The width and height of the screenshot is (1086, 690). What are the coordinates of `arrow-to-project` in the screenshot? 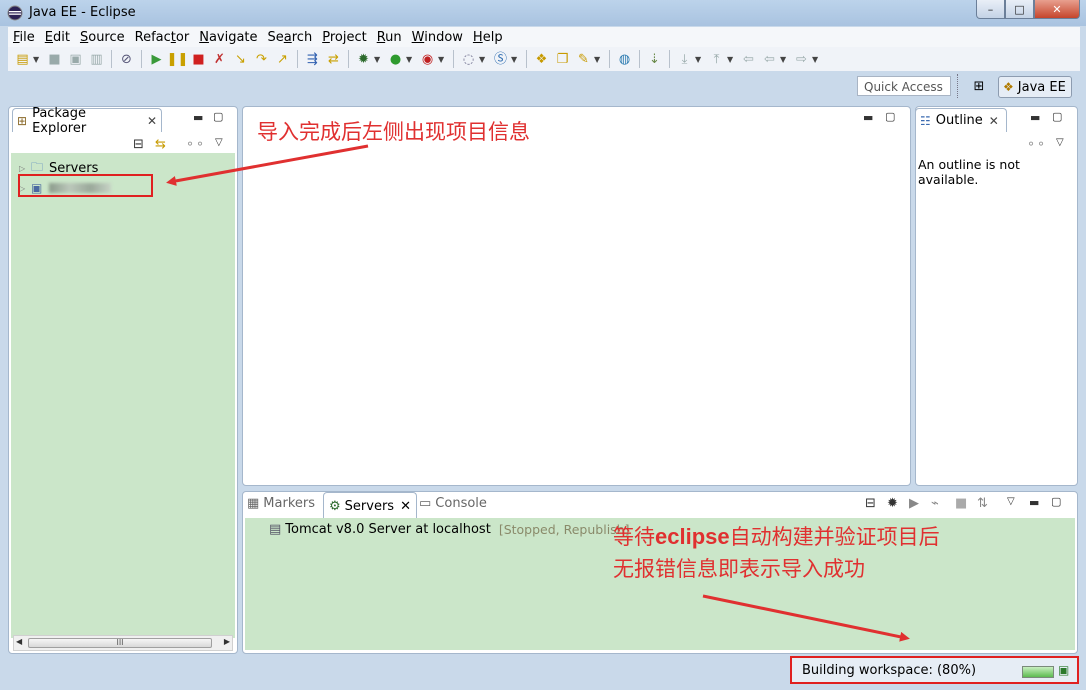 It's located at (267, 165).